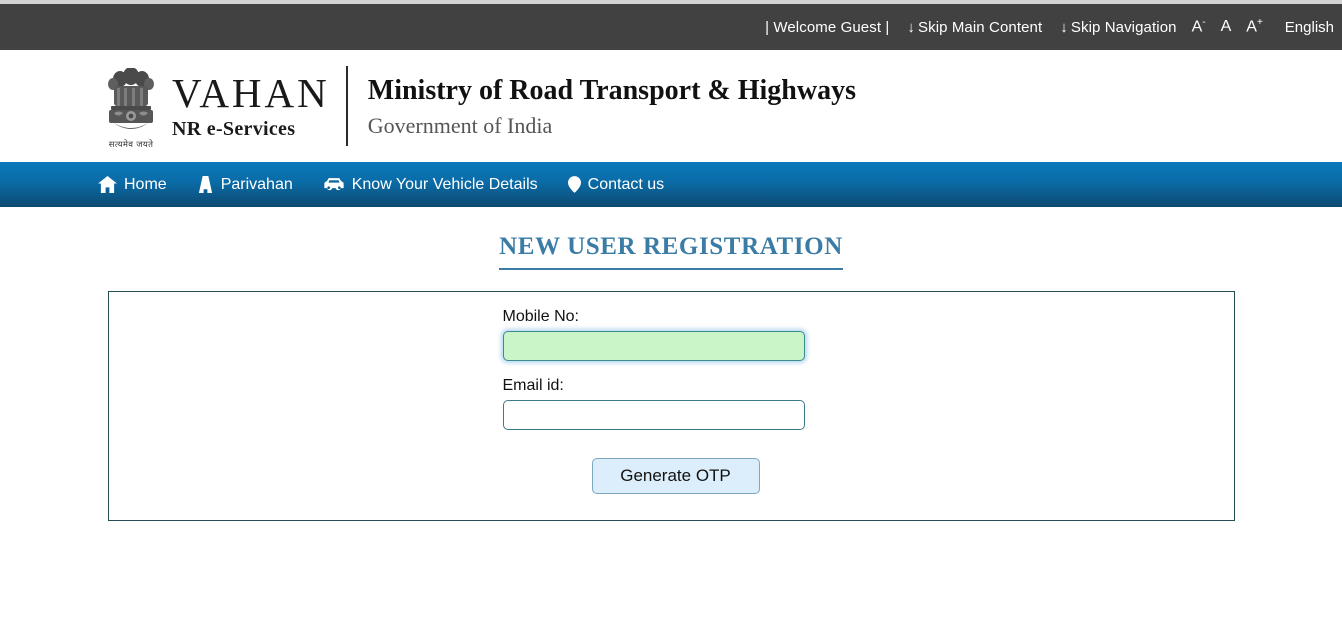 This screenshot has width=1342, height=623. What do you see at coordinates (611, 90) in the screenshot?
I see `ministry-title: Ministry of Road Transport & Highways` at bounding box center [611, 90].